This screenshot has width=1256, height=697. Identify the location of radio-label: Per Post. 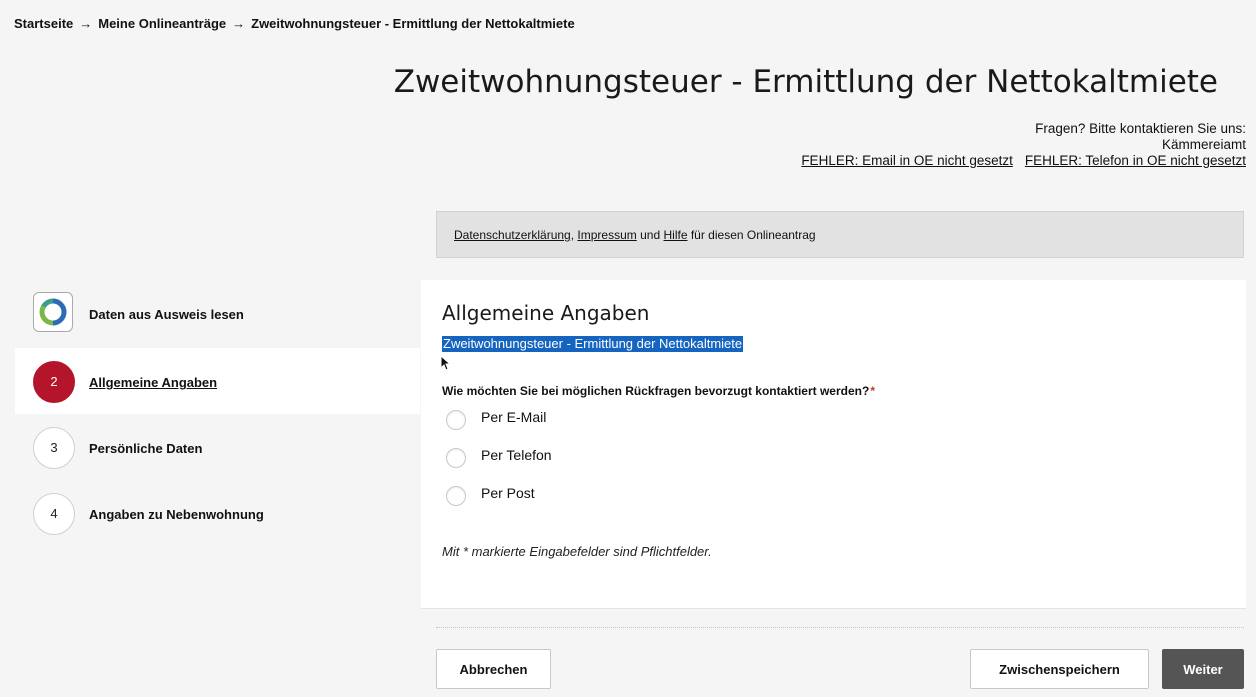
(508, 493).